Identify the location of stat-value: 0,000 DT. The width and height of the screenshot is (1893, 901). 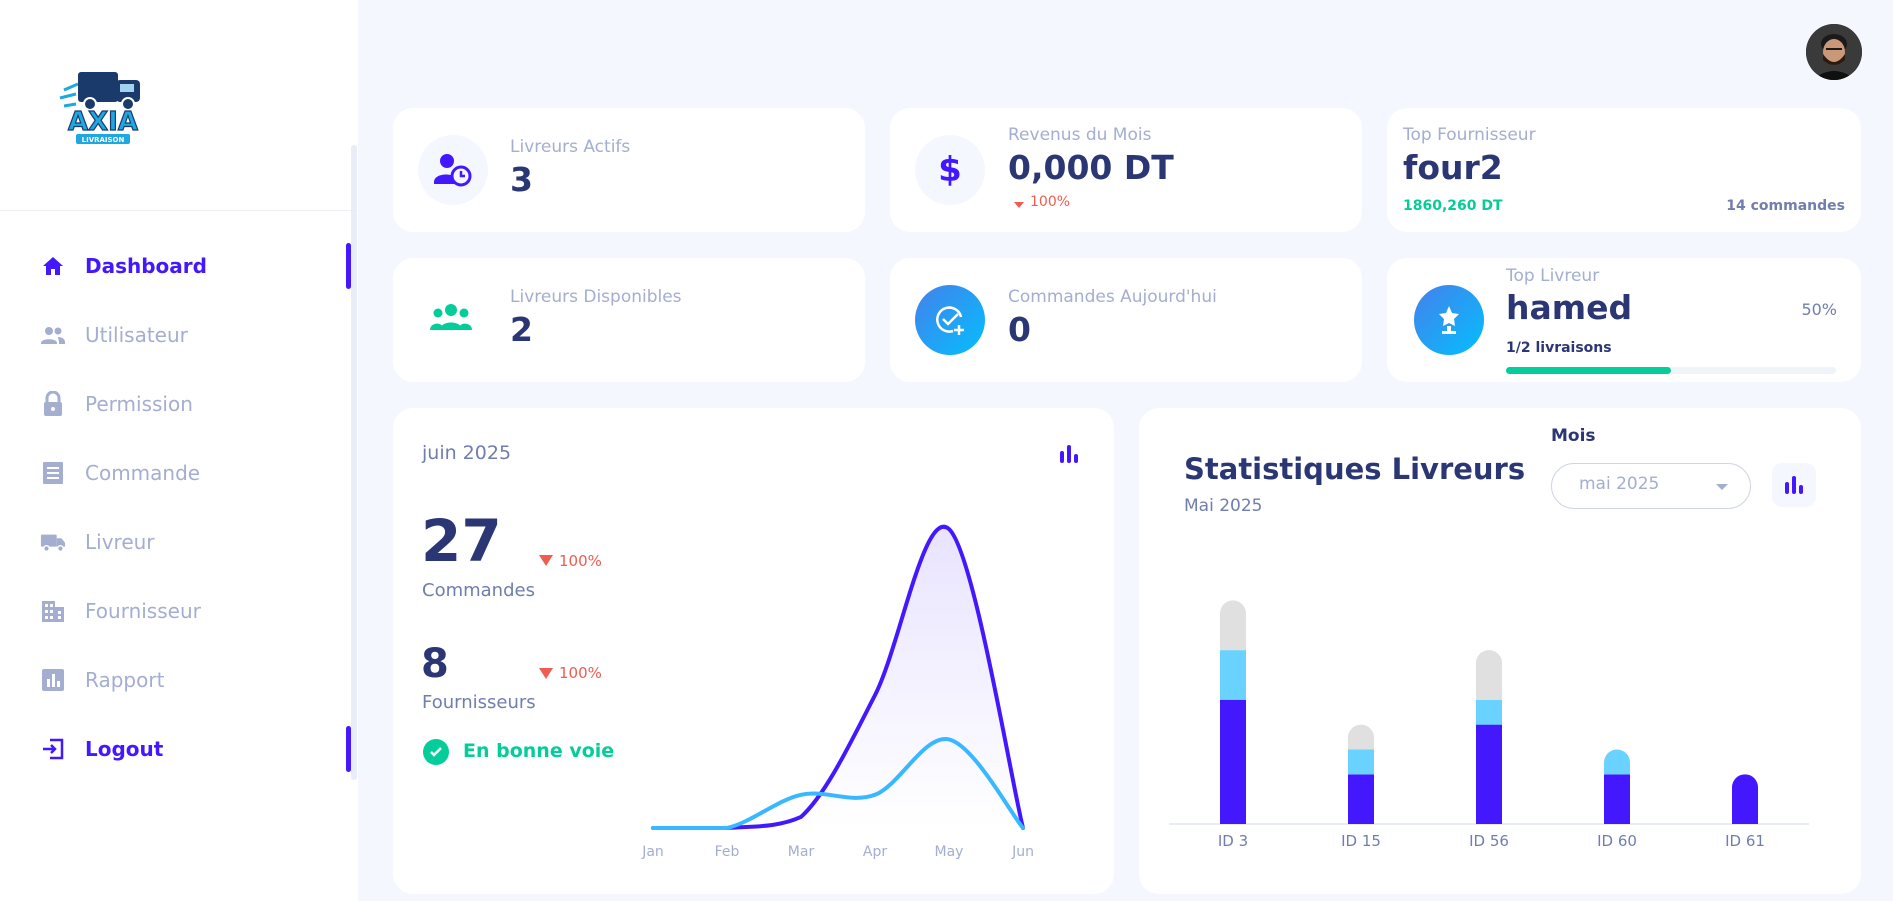
(1091, 167).